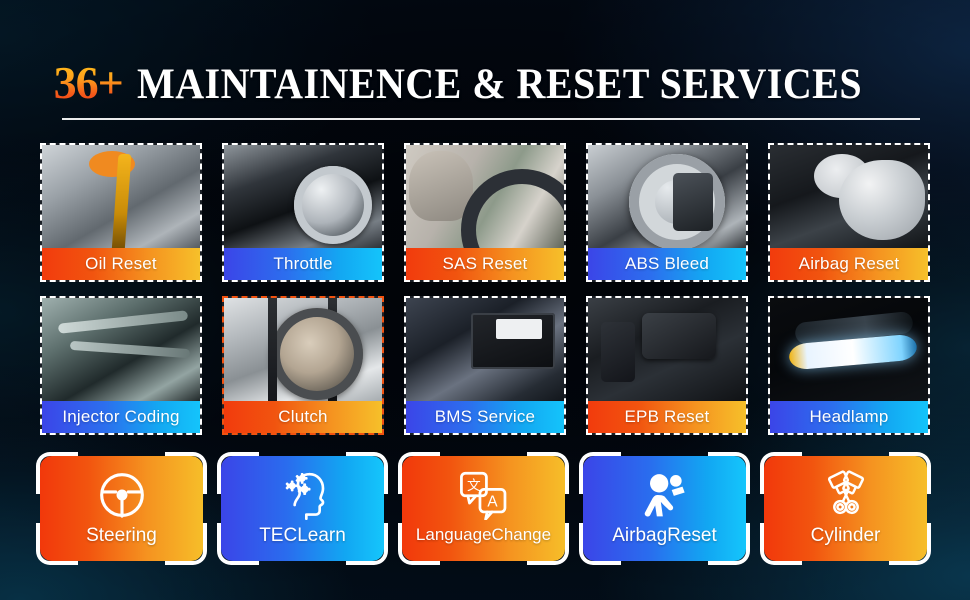  I want to click on service-card-label: Throttle, so click(303, 264).